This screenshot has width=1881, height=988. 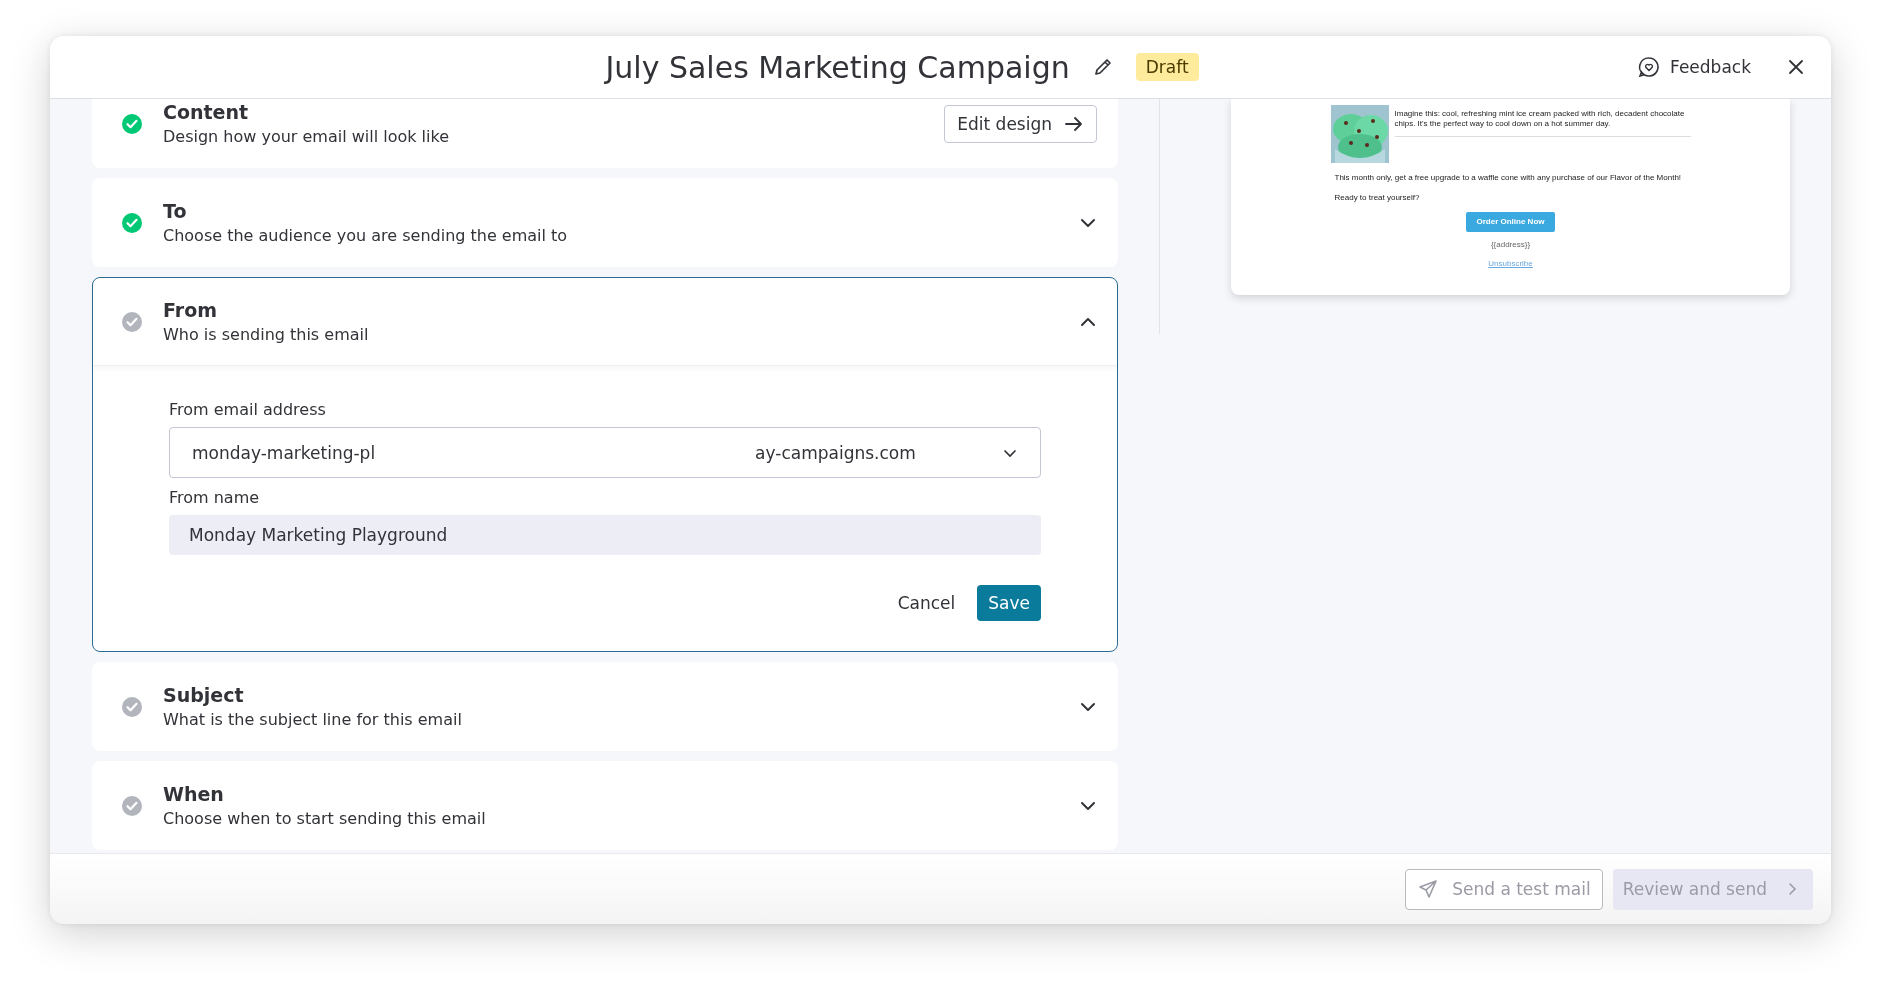 What do you see at coordinates (1428, 889) in the screenshot?
I see `paper-plane-icon` at bounding box center [1428, 889].